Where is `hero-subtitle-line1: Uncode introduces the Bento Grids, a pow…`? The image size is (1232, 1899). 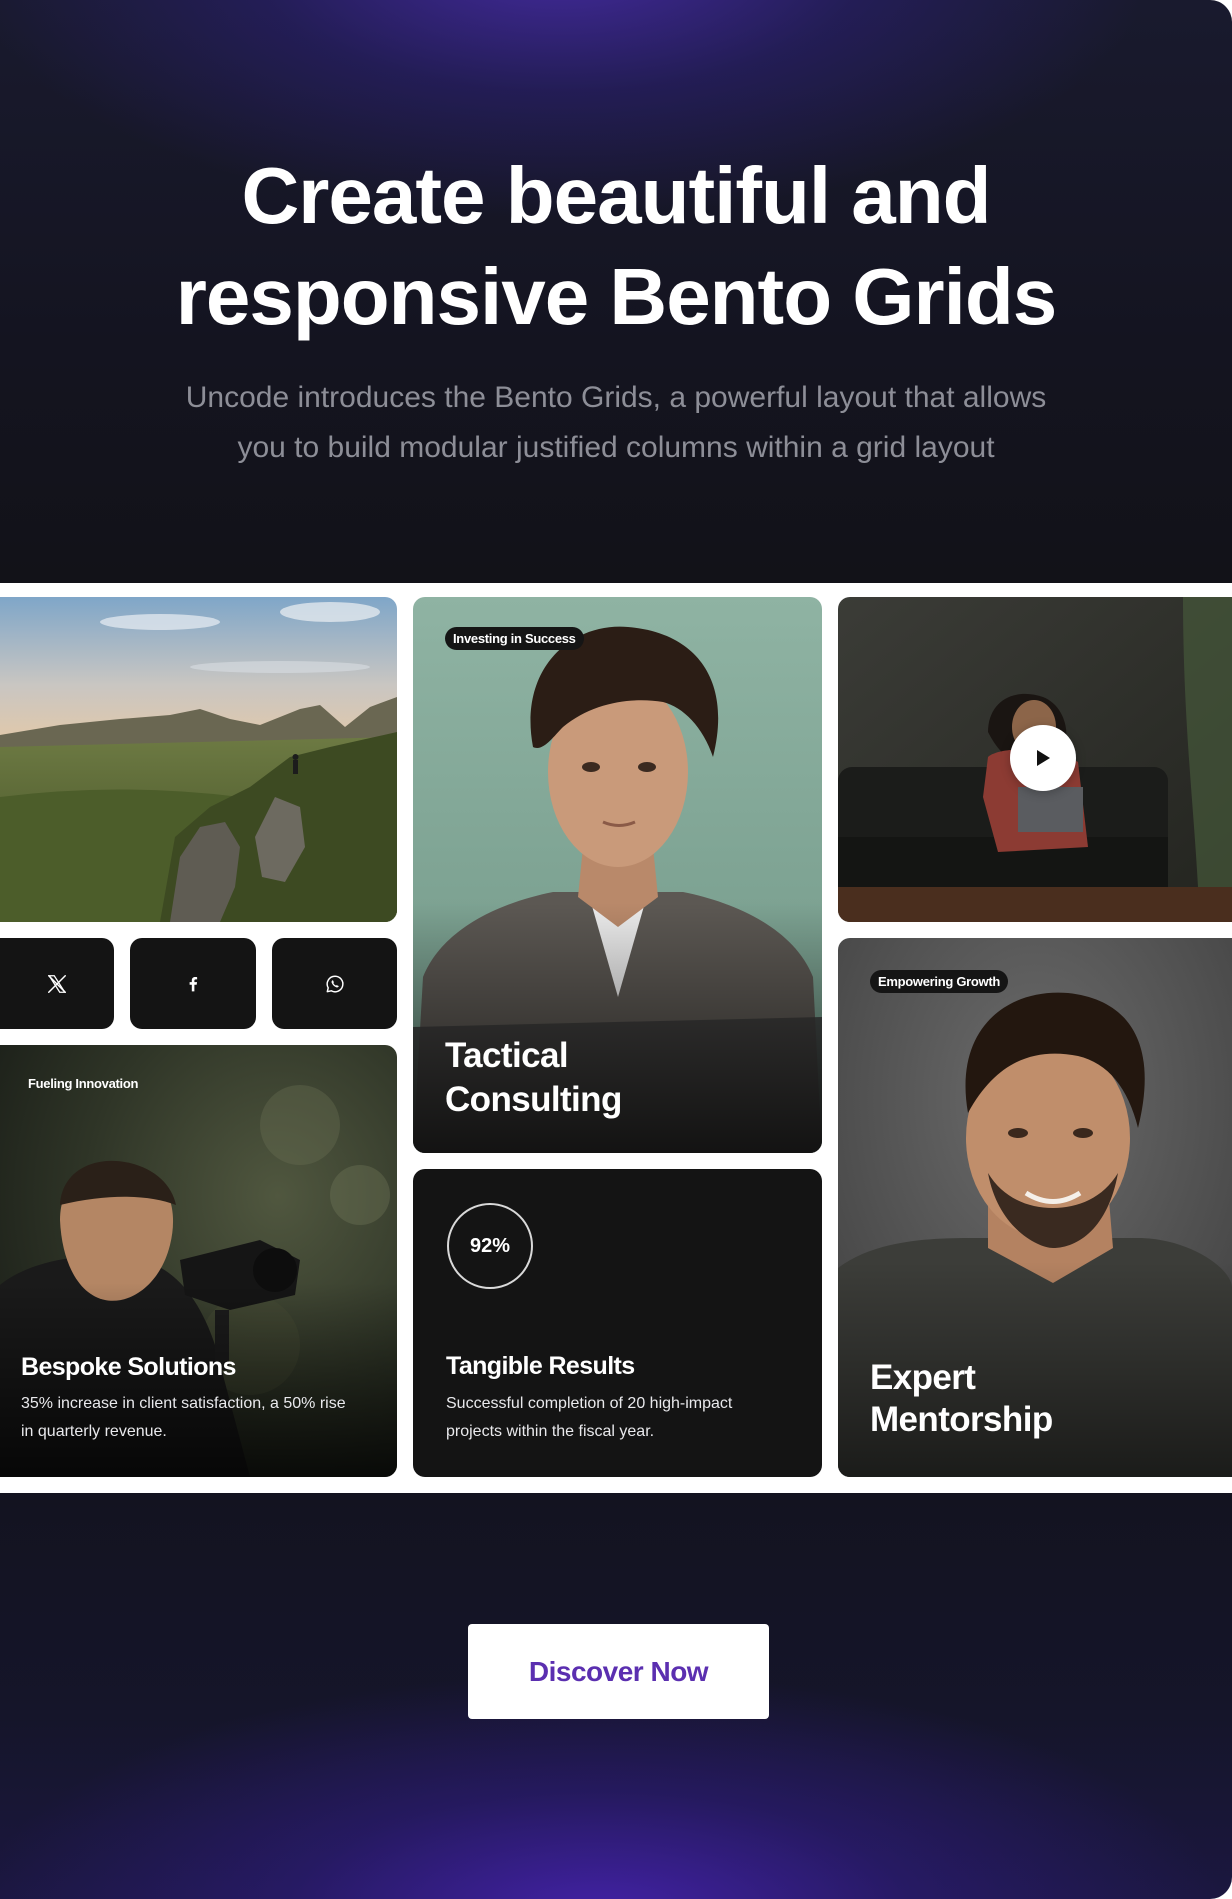 hero-subtitle-line1: Uncode introduces the Bento Grids, a pow… is located at coordinates (616, 397).